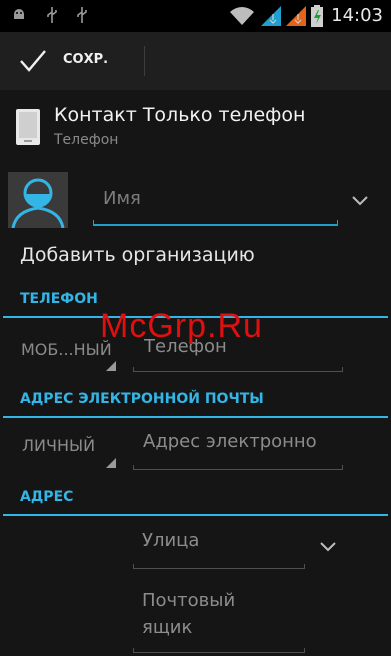  What do you see at coordinates (230, 441) in the screenshot?
I see `email-placeholder: Адрес электронно` at bounding box center [230, 441].